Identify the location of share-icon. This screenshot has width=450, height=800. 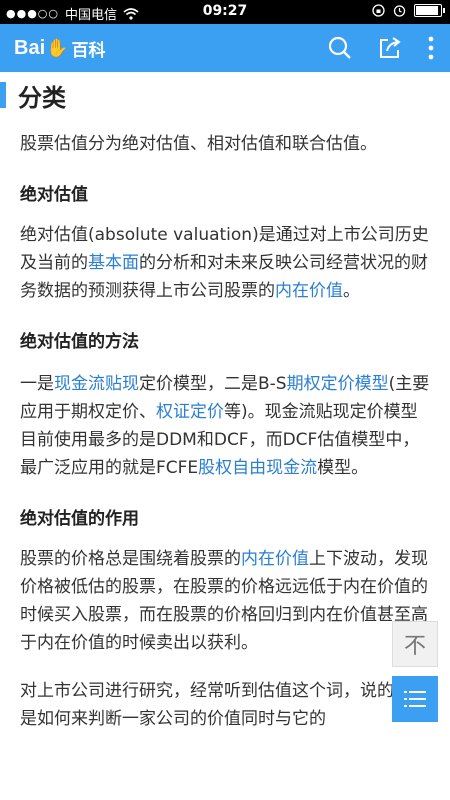
(390, 48).